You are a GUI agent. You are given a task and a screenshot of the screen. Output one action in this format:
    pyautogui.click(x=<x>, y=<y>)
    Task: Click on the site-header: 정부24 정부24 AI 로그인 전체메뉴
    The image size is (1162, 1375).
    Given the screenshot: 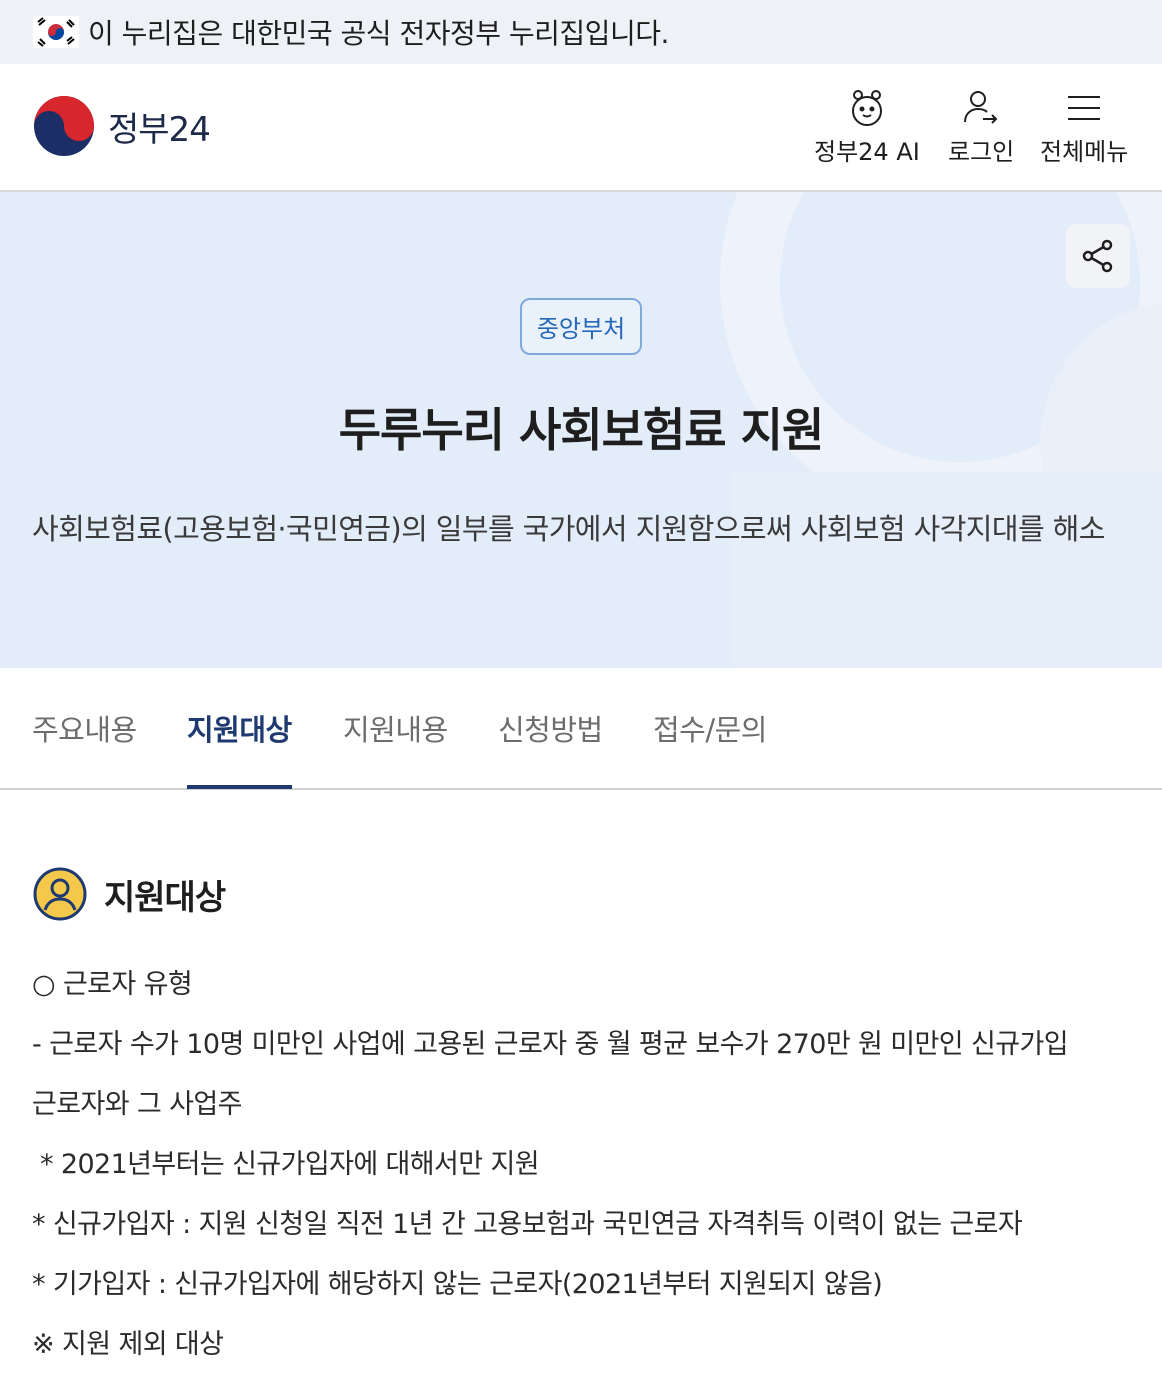 What is the action you would take?
    pyautogui.click(x=581, y=128)
    